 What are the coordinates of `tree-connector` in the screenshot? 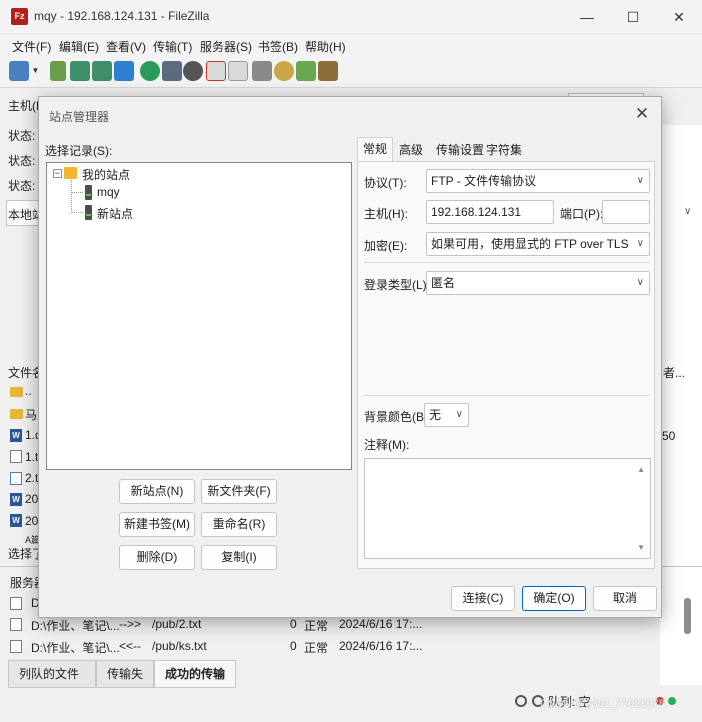 It's located at (71, 196).